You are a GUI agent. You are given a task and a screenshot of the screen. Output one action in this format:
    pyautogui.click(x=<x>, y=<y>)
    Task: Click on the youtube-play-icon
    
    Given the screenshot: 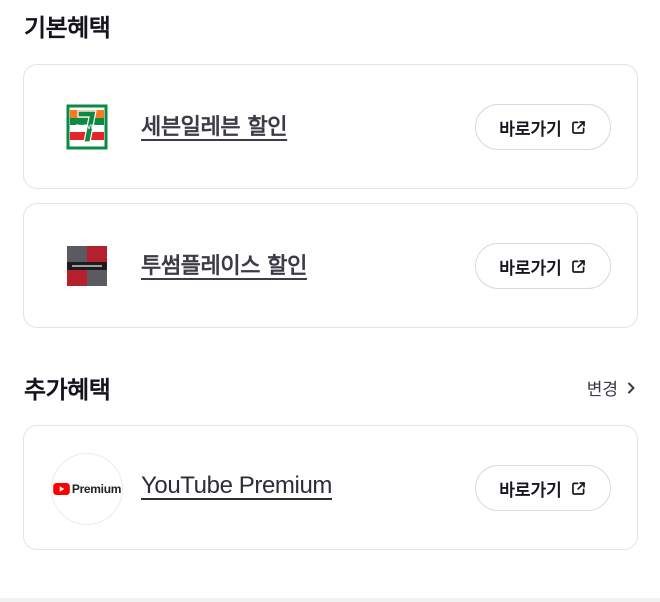 What is the action you would take?
    pyautogui.click(x=61, y=489)
    